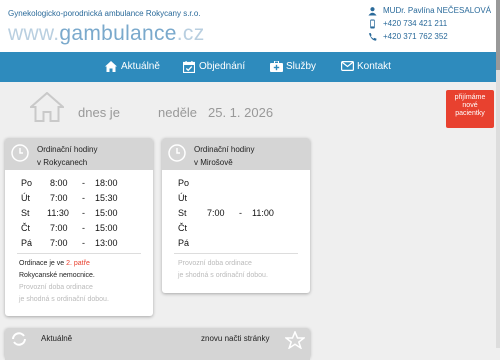  I want to click on date-value: 25. 1. 2026, so click(241, 112).